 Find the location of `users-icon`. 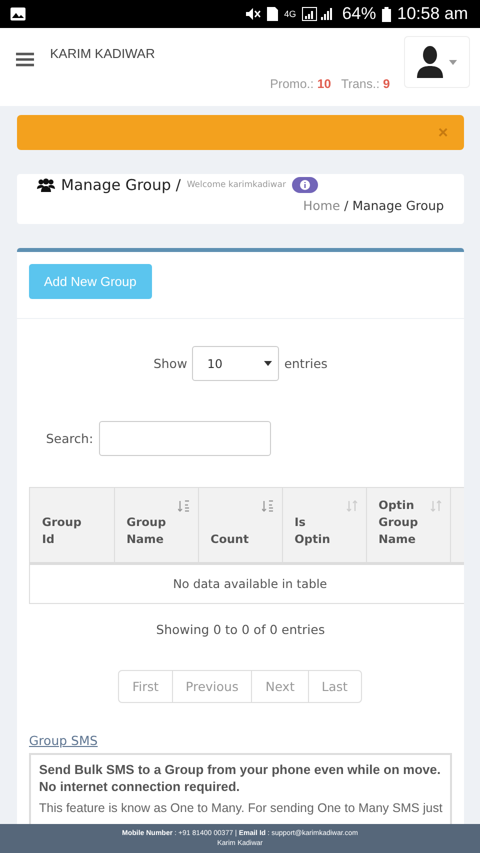

users-icon is located at coordinates (46, 185).